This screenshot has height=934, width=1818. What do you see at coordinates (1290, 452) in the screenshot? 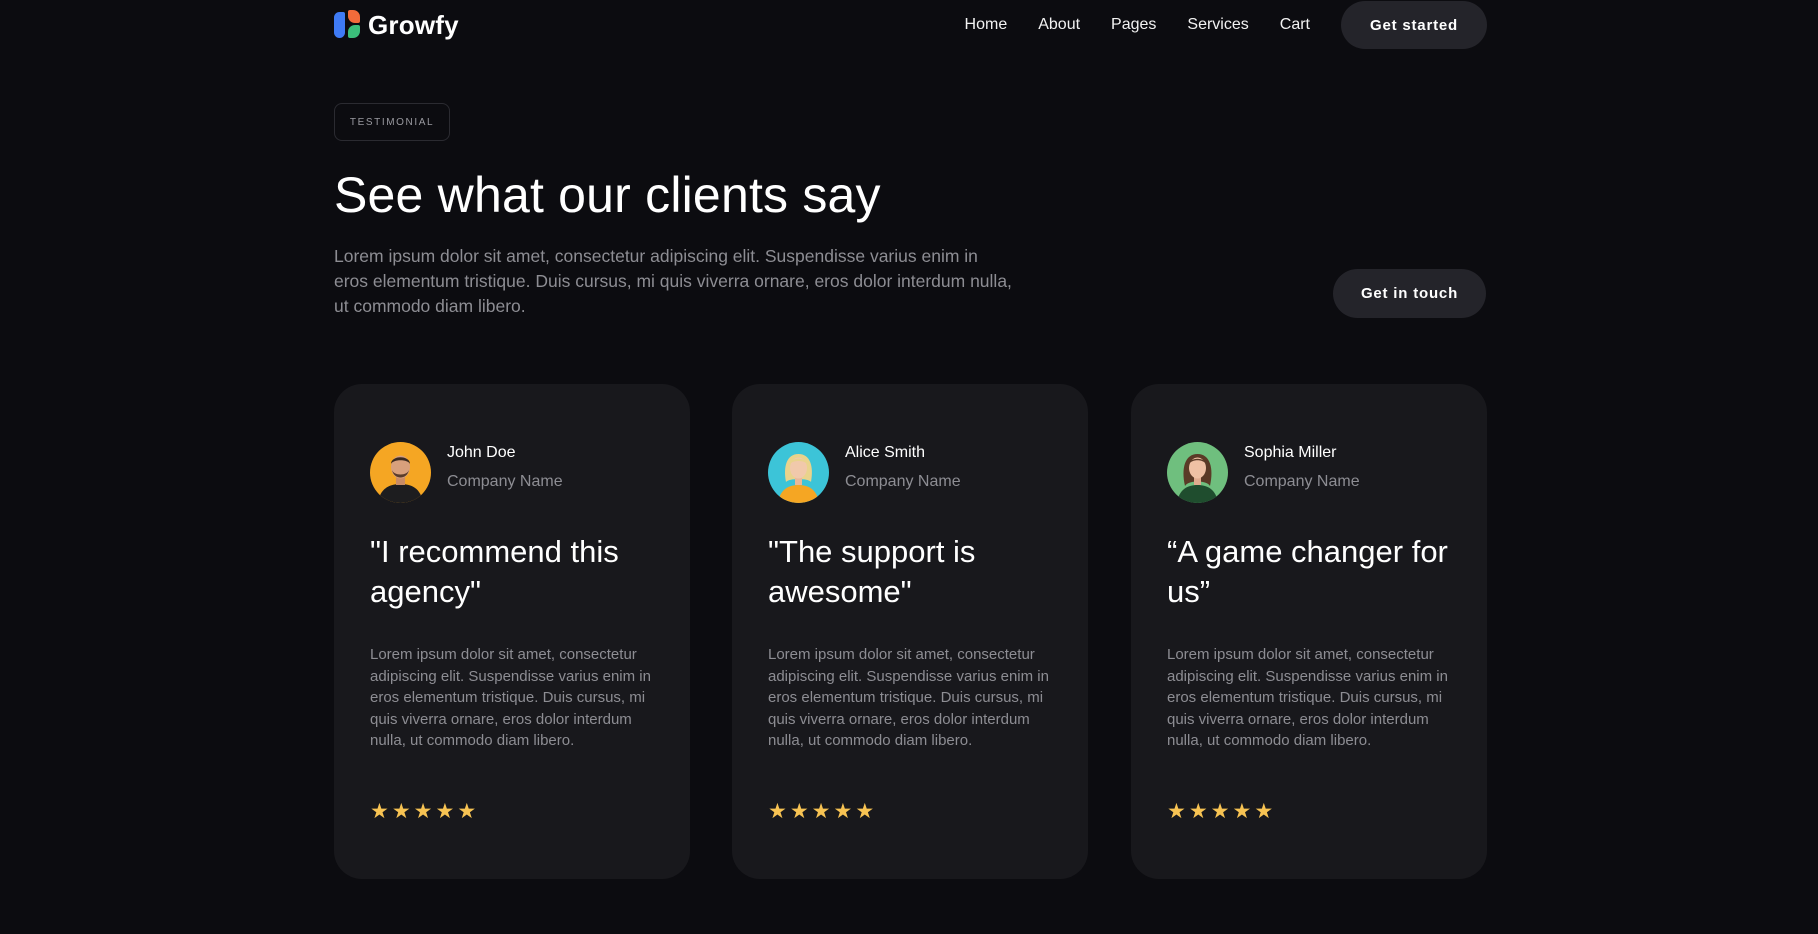
I see `person-name: Sophia Miller` at bounding box center [1290, 452].